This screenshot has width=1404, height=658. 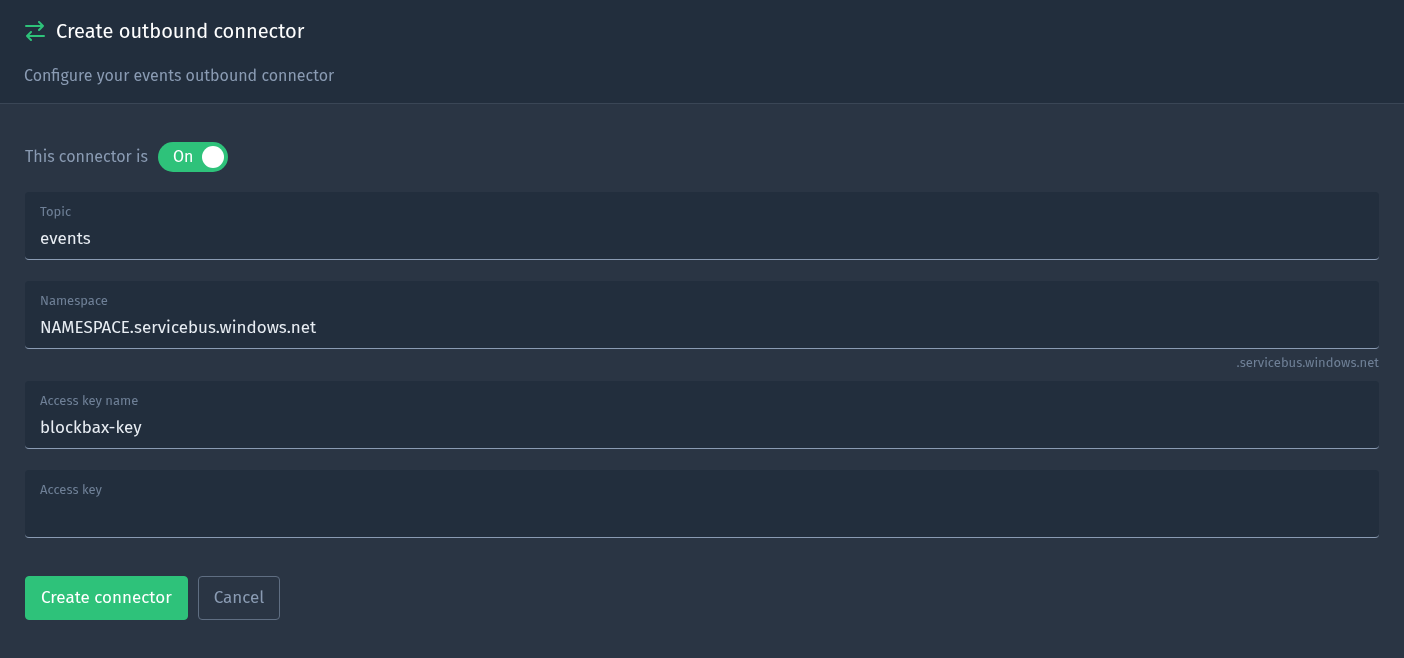 I want to click on input-field: Topic events, so click(x=702, y=226).